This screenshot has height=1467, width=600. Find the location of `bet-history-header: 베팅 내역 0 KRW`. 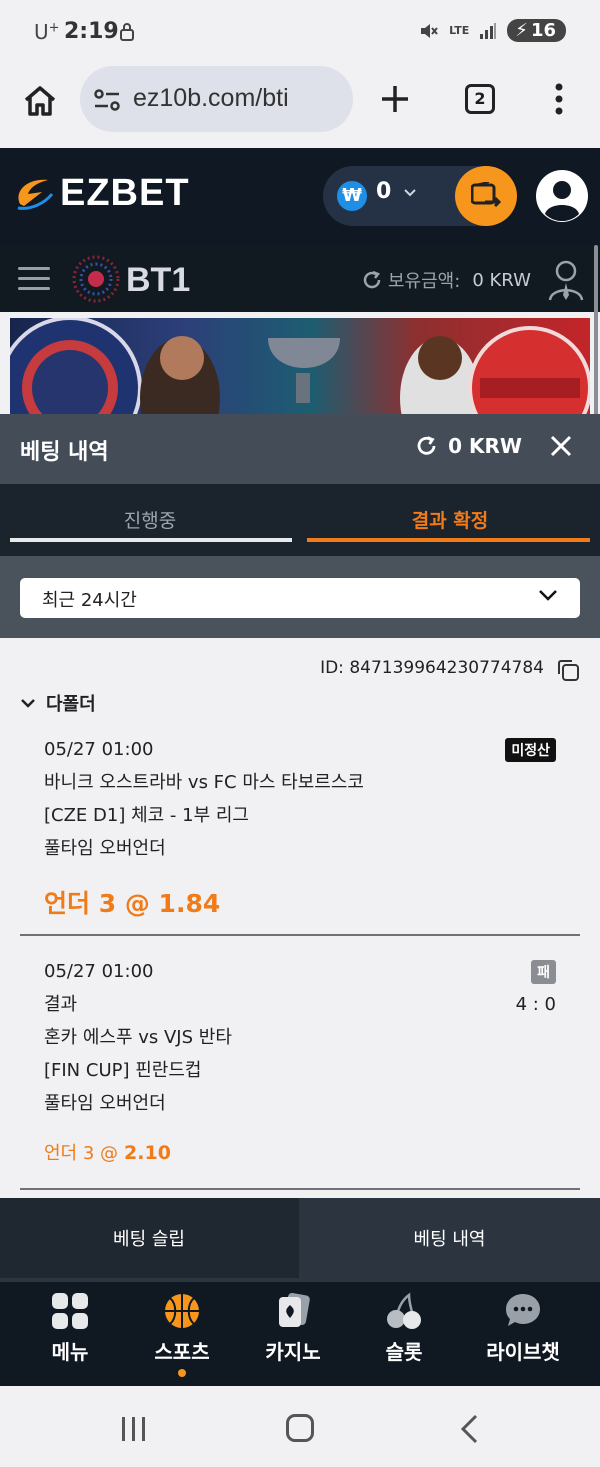

bet-history-header: 베팅 내역 0 KRW is located at coordinates (300, 449).